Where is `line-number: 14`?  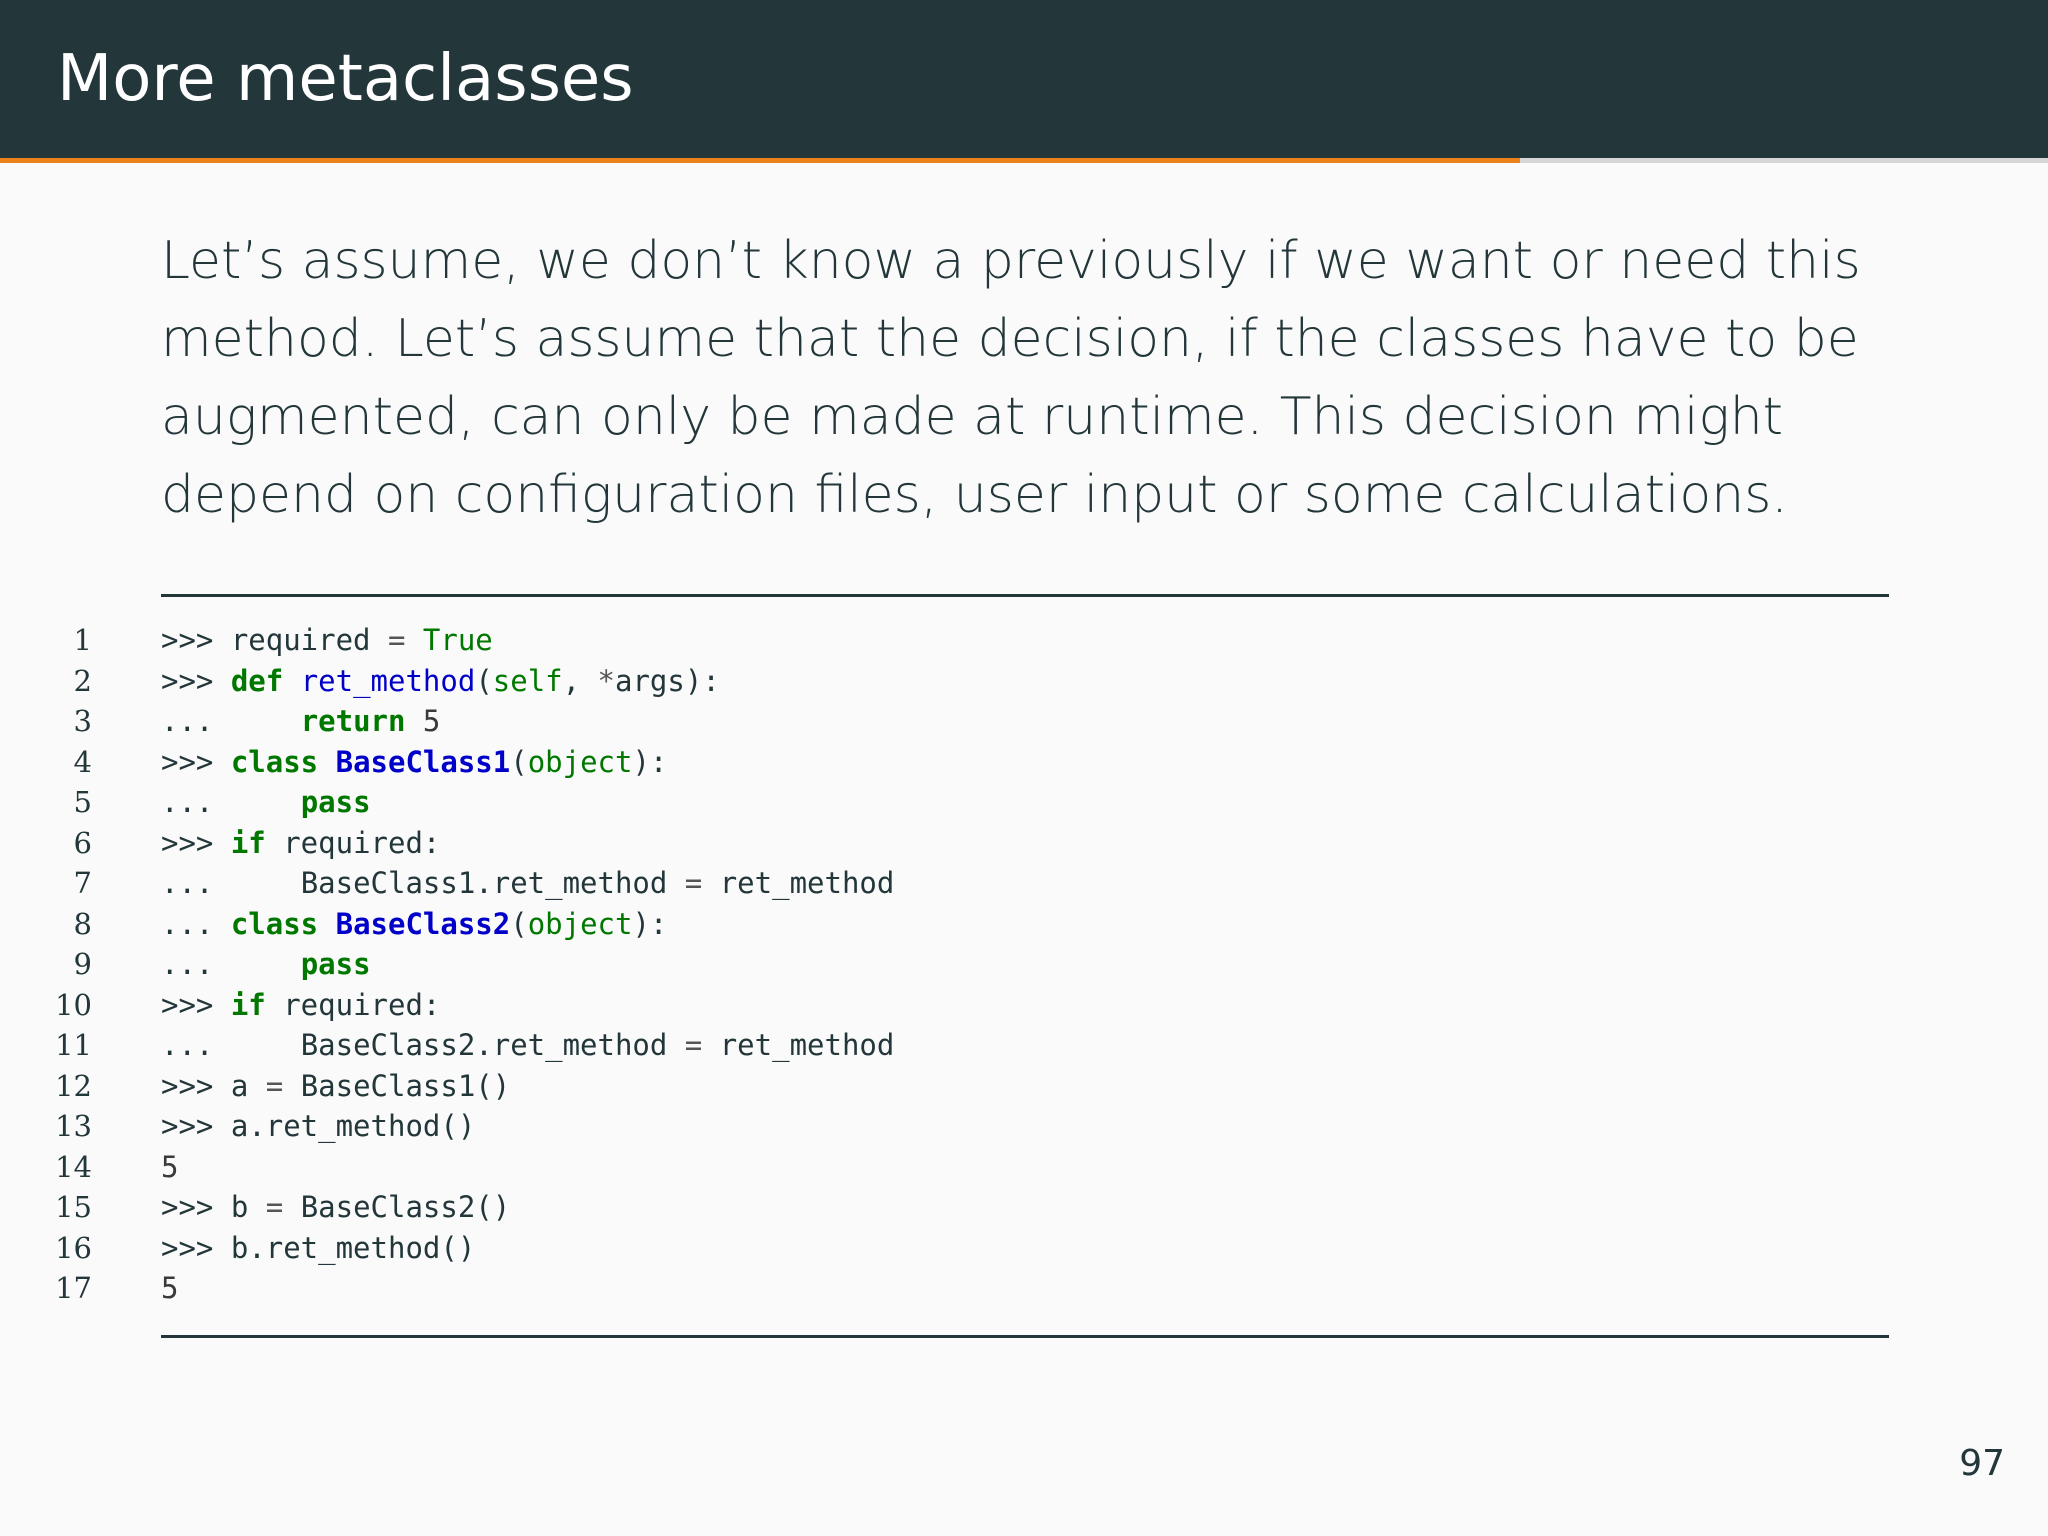
line-number: 14 is located at coordinates (73, 1166).